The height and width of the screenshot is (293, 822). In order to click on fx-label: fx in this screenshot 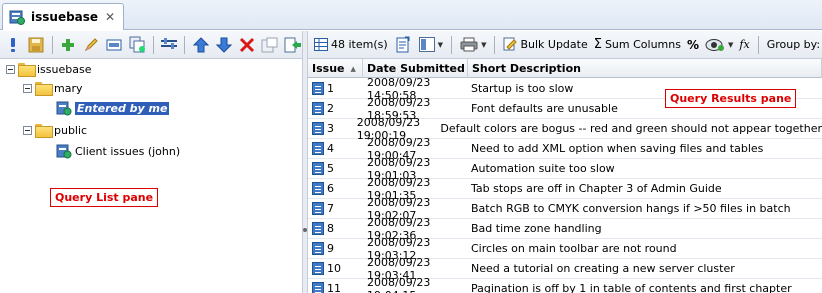, I will do `click(744, 44)`.